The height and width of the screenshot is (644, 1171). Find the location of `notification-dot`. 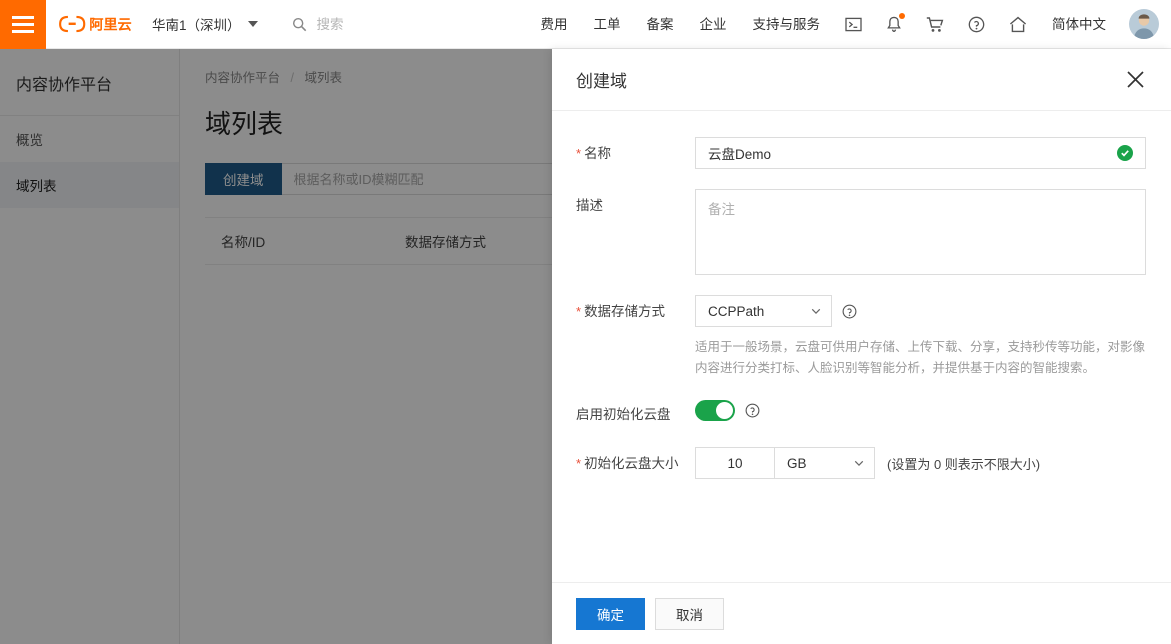

notification-dot is located at coordinates (902, 15).